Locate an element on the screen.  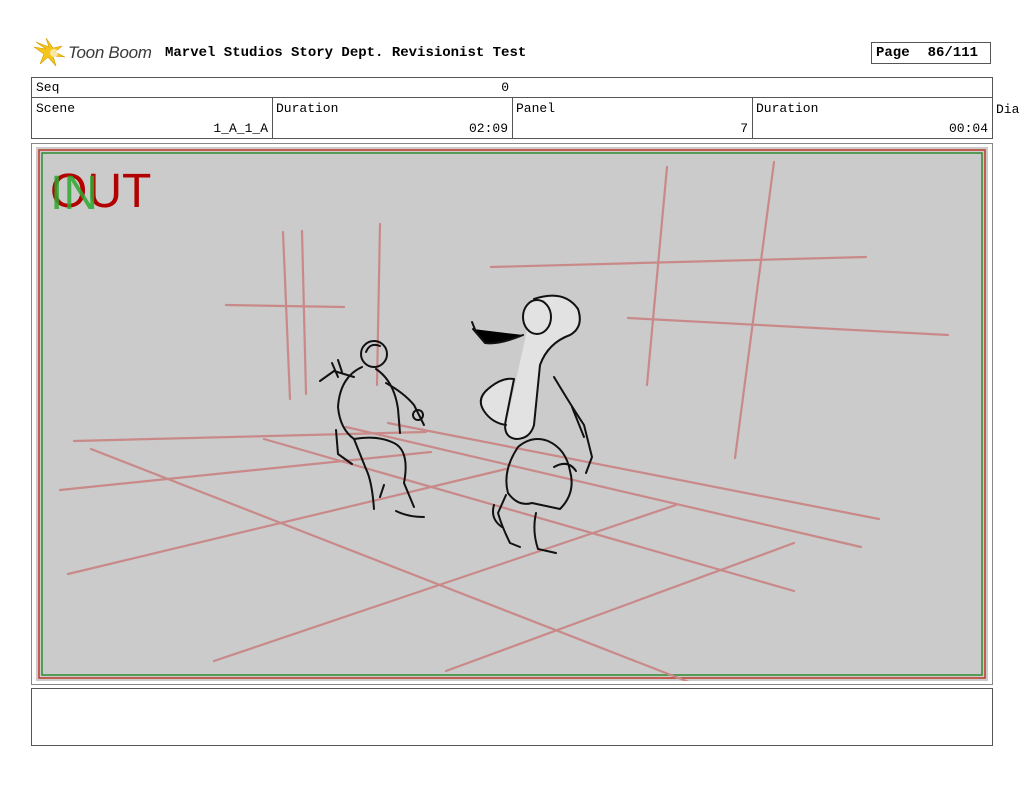
panel-duration-value: 00:04 is located at coordinates (968, 128).